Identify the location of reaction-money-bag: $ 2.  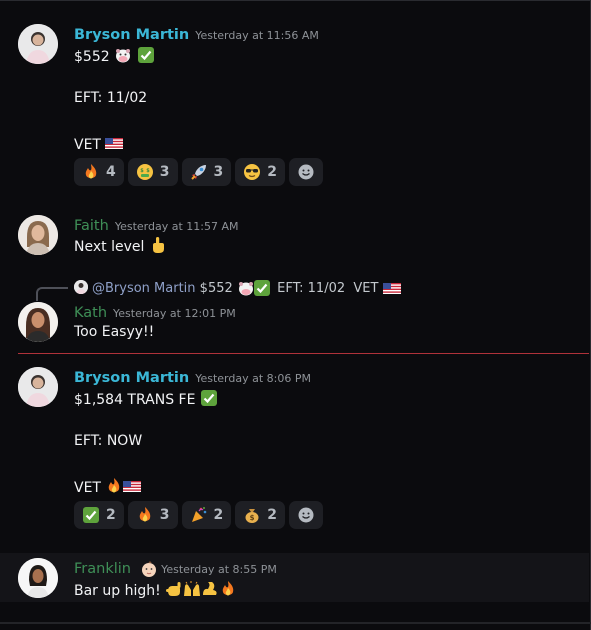
(260, 515).